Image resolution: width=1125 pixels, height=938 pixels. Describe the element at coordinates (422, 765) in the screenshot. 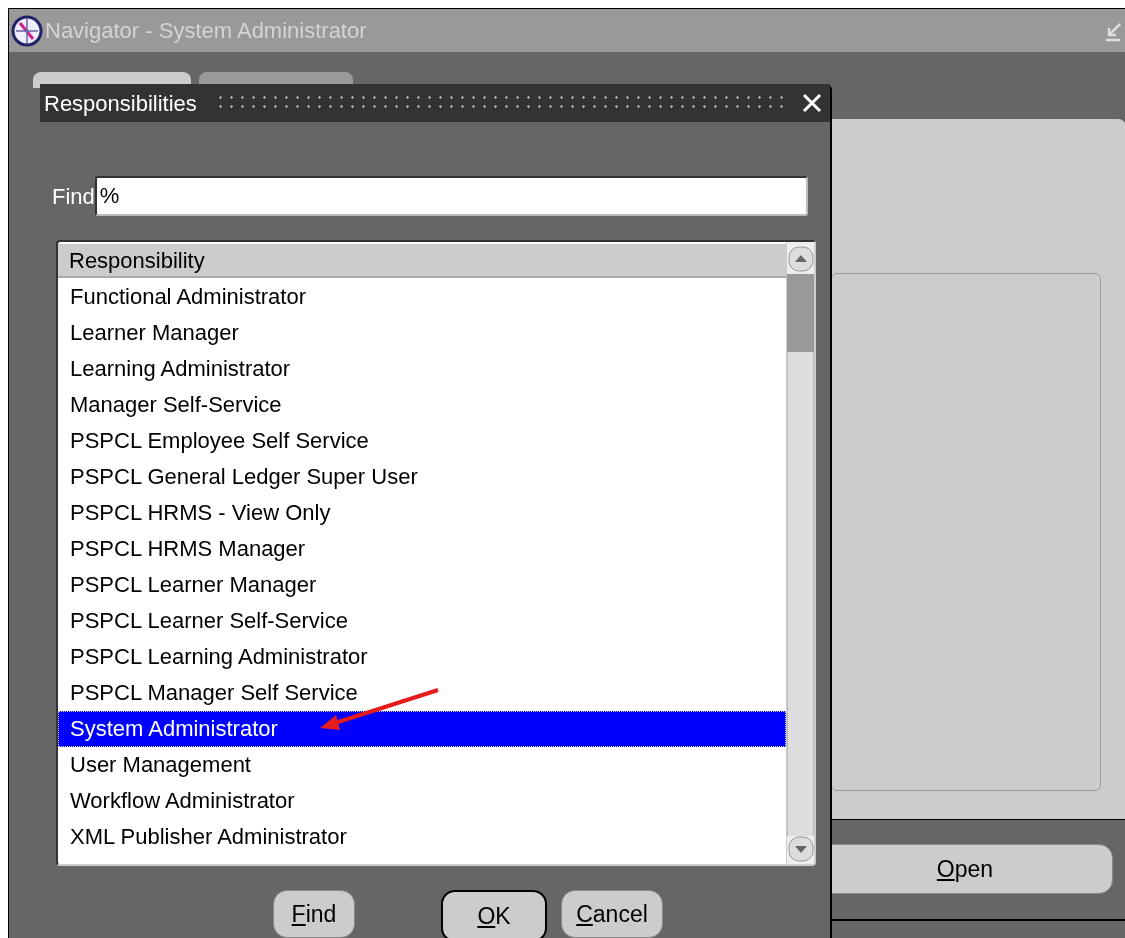

I see `list-item: User Management` at that location.